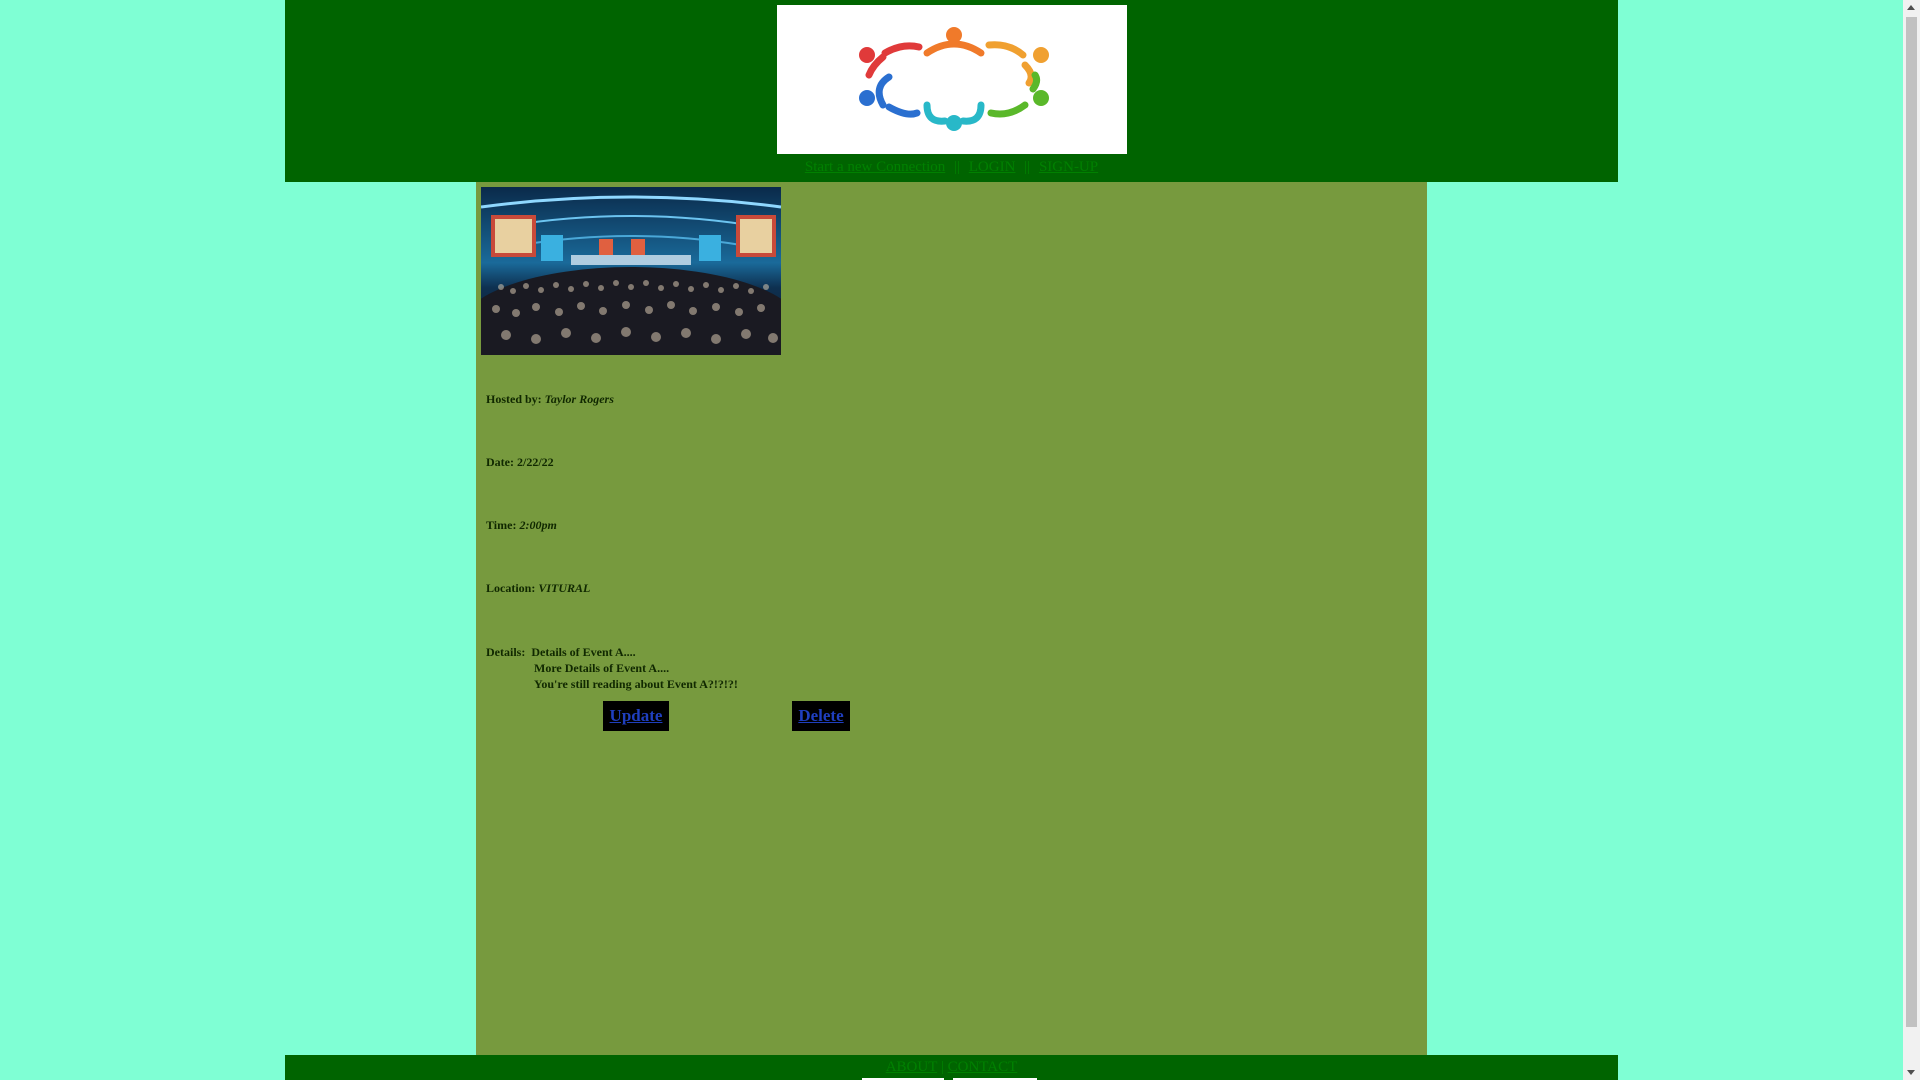 The image size is (1920, 1080). I want to click on people-circle-logo-icon, so click(954, 79).